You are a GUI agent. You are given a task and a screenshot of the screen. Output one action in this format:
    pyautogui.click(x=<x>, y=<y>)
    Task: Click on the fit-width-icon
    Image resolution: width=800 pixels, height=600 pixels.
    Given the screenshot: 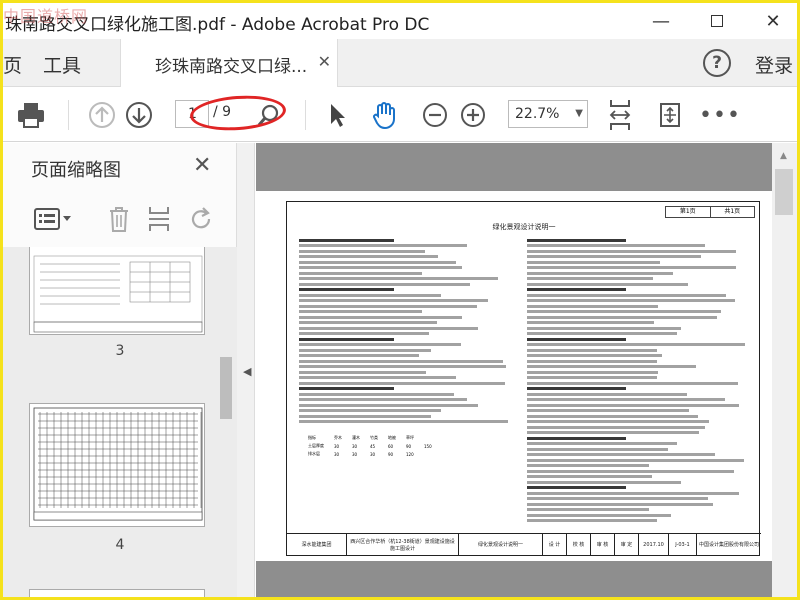 What is the action you would take?
    pyautogui.click(x=620, y=115)
    